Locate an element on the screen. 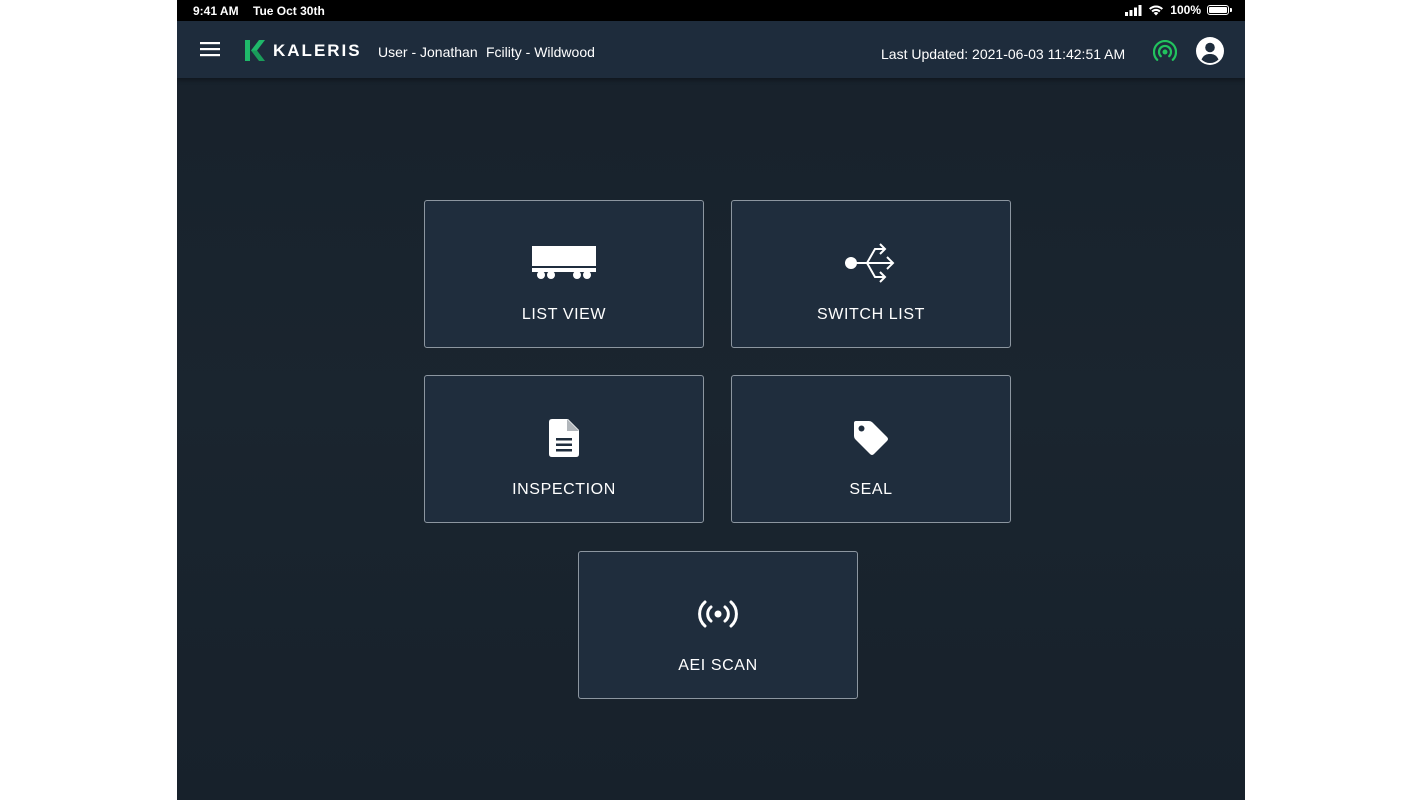 The height and width of the screenshot is (800, 1422). kaleris-k-icon is located at coordinates (255, 50).